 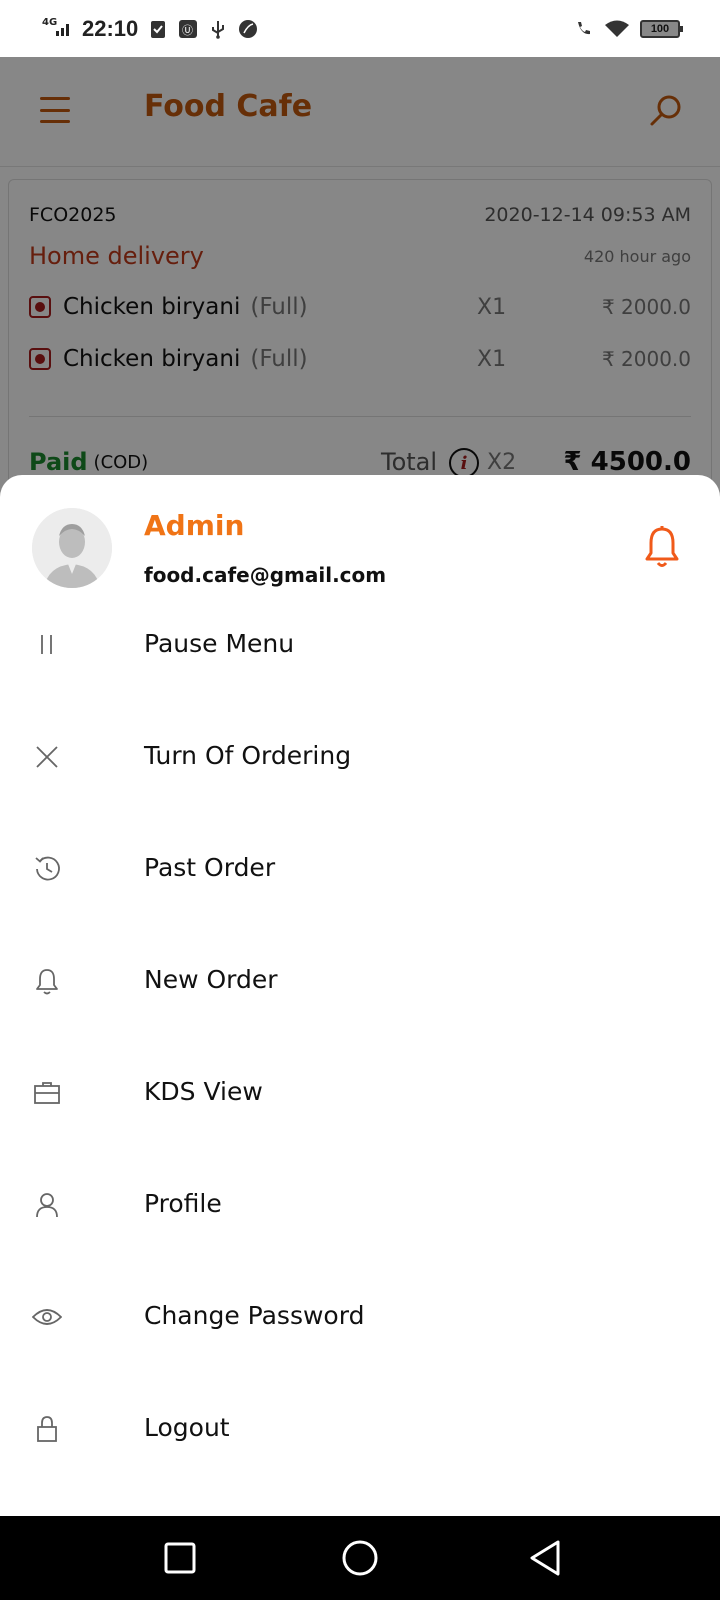 I want to click on close-icon, so click(x=47, y=757).